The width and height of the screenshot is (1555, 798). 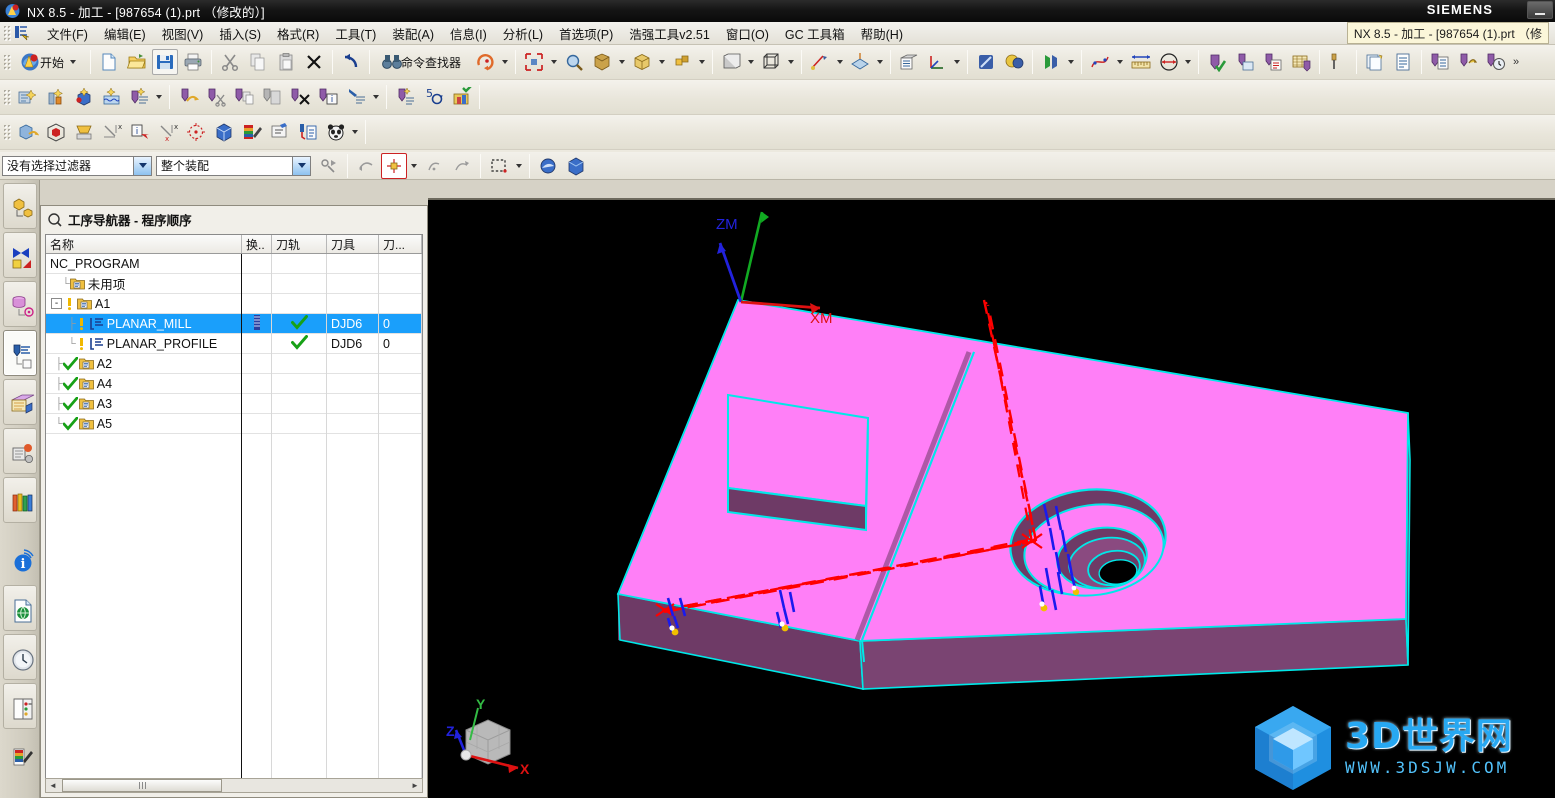 What do you see at coordinates (642, 62) in the screenshot?
I see `pan-button` at bounding box center [642, 62].